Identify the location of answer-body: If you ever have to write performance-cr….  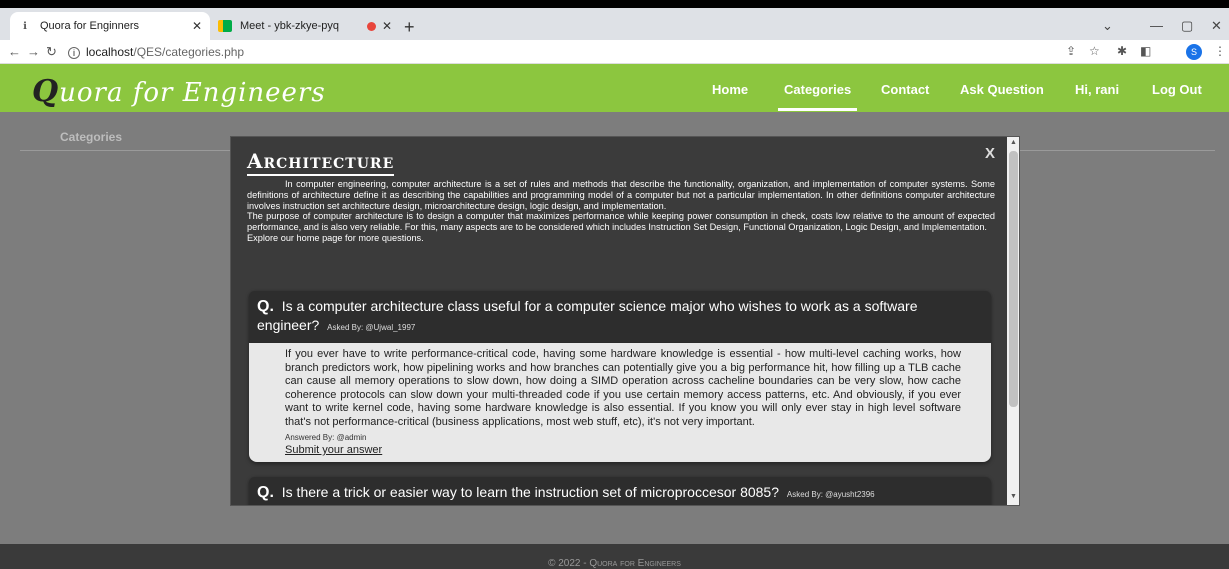
(620, 402).